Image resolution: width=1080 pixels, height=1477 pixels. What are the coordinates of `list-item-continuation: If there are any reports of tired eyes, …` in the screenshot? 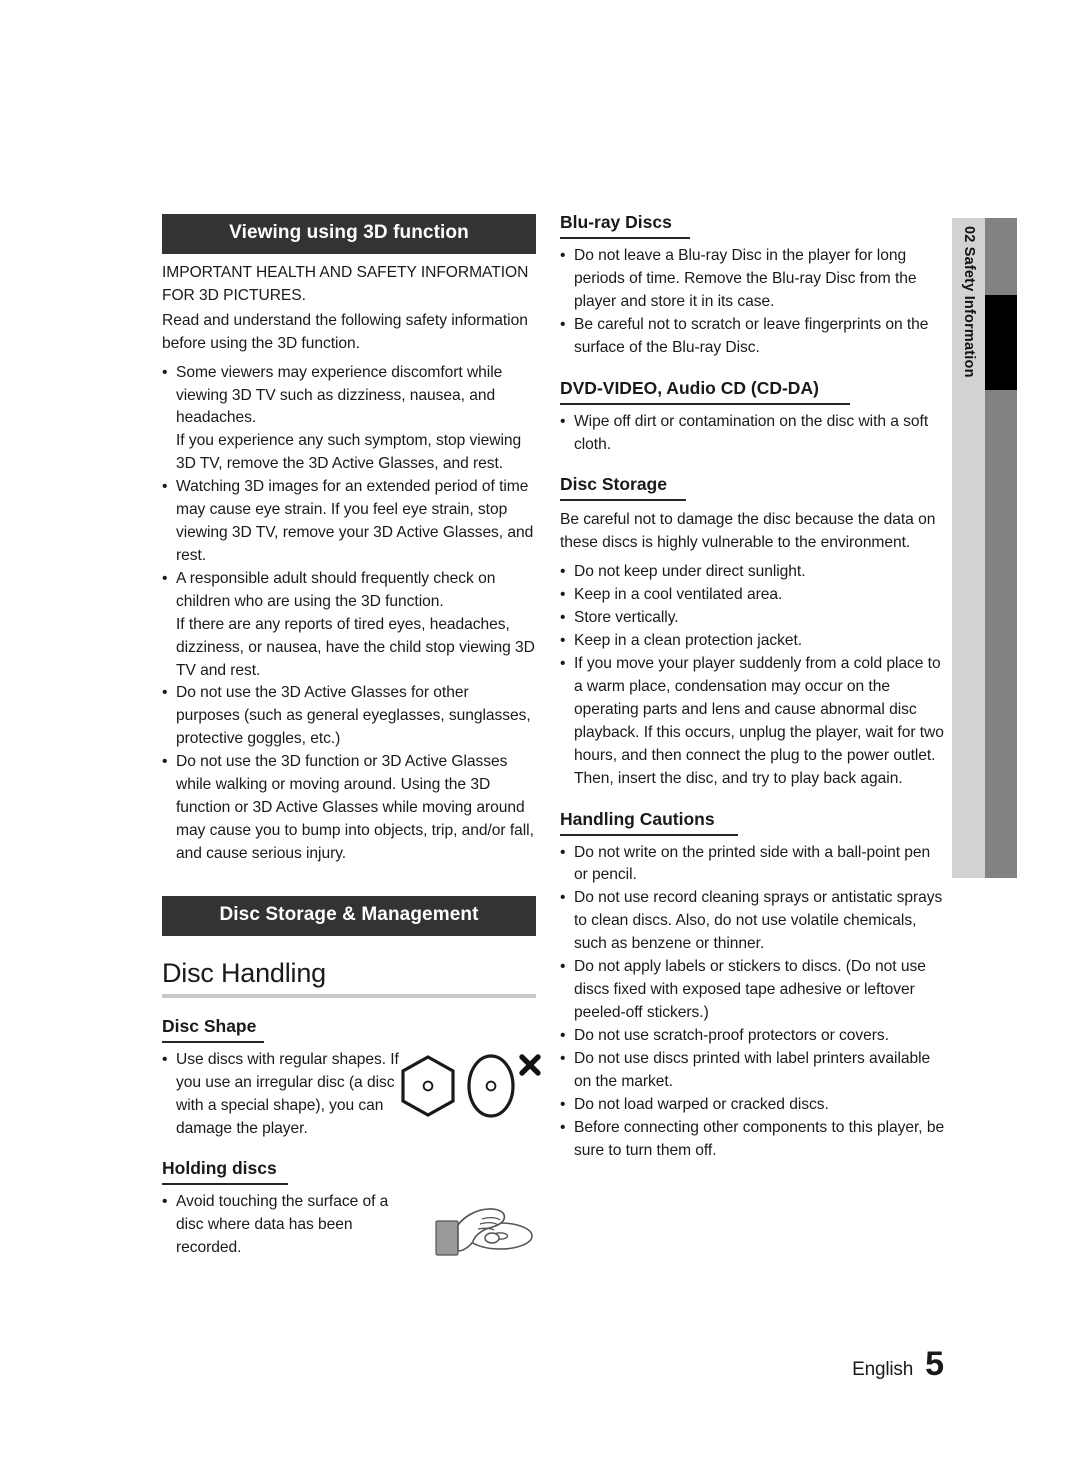 It's located at (349, 648).